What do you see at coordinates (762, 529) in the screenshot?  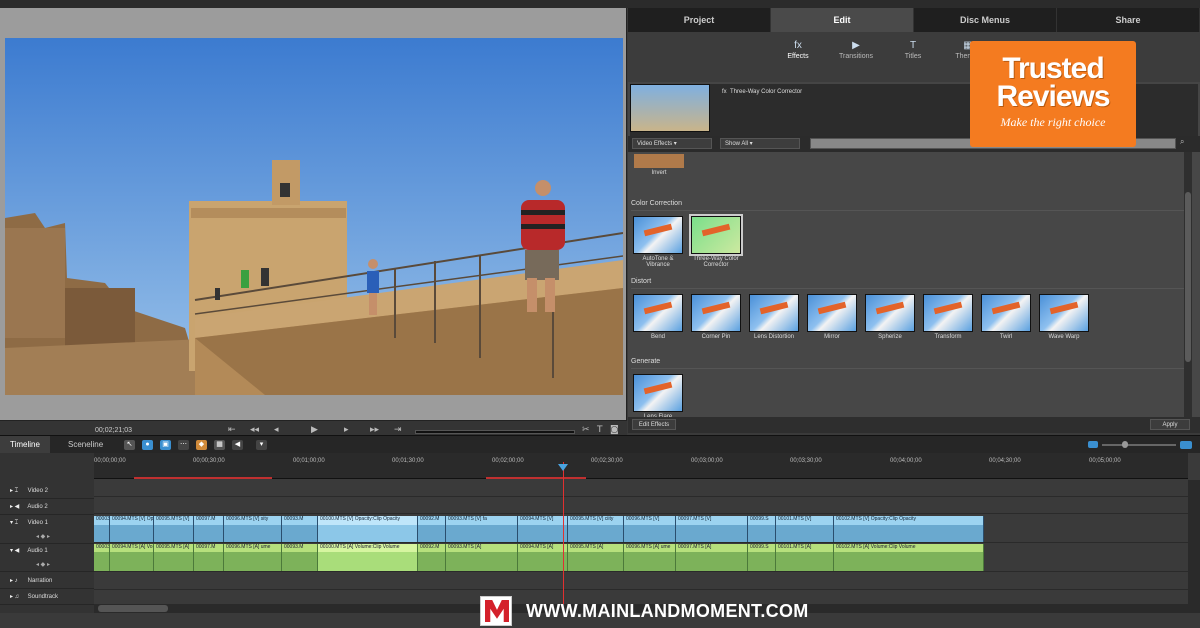 I see `video-clip: 00099.S` at bounding box center [762, 529].